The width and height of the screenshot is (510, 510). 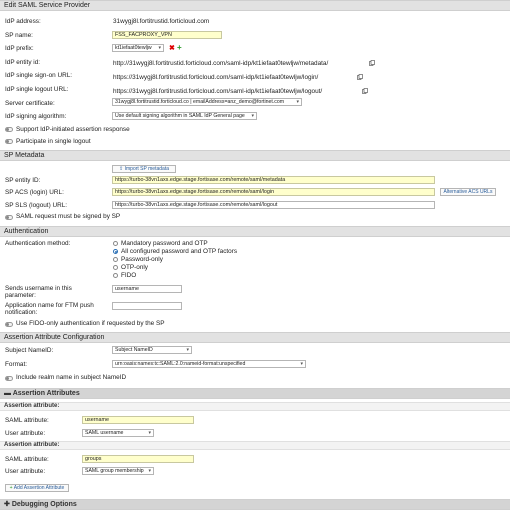 What do you see at coordinates (23, 21) in the screenshot?
I see `idp-address-label: IdP address:` at bounding box center [23, 21].